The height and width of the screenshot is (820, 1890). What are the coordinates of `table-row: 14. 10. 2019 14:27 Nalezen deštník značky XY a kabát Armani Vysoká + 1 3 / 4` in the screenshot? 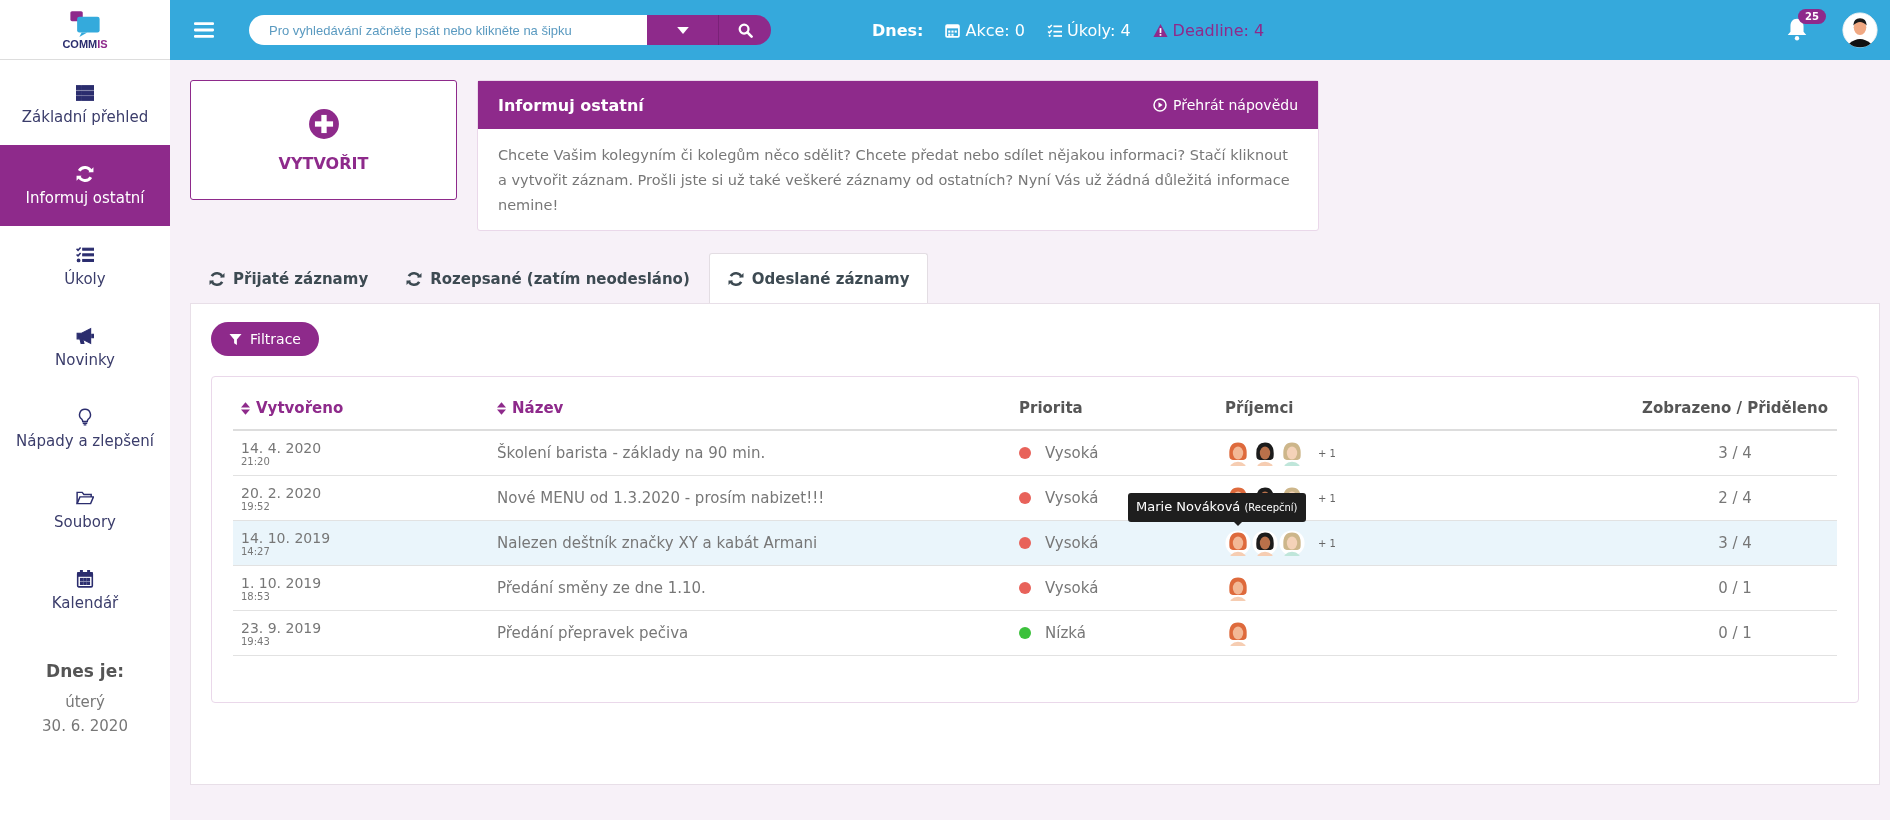 It's located at (1035, 543).